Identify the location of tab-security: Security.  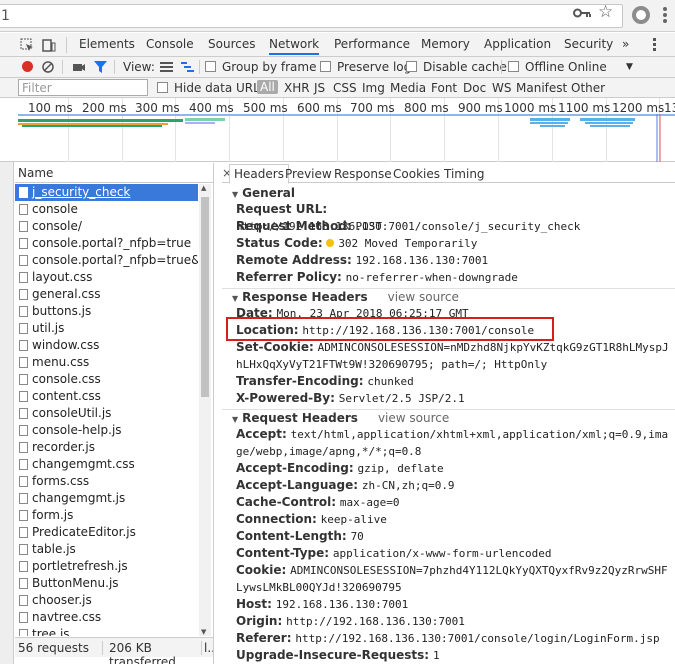
(588, 44).